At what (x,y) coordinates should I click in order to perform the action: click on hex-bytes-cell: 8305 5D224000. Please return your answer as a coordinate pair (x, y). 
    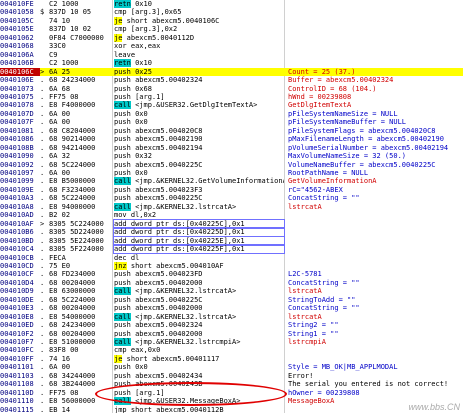
    Looking at the image, I should click on (80, 232).